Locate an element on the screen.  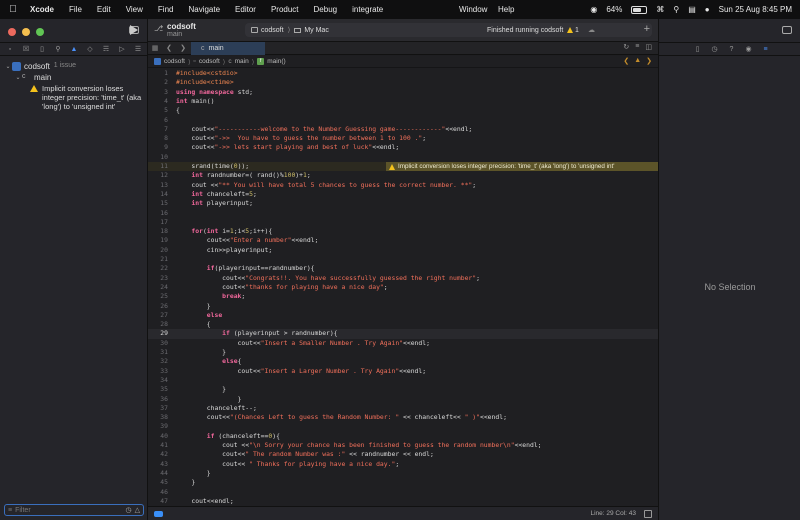
filter-input: ≡ Filter ◷ △ is located at coordinates (74, 510).